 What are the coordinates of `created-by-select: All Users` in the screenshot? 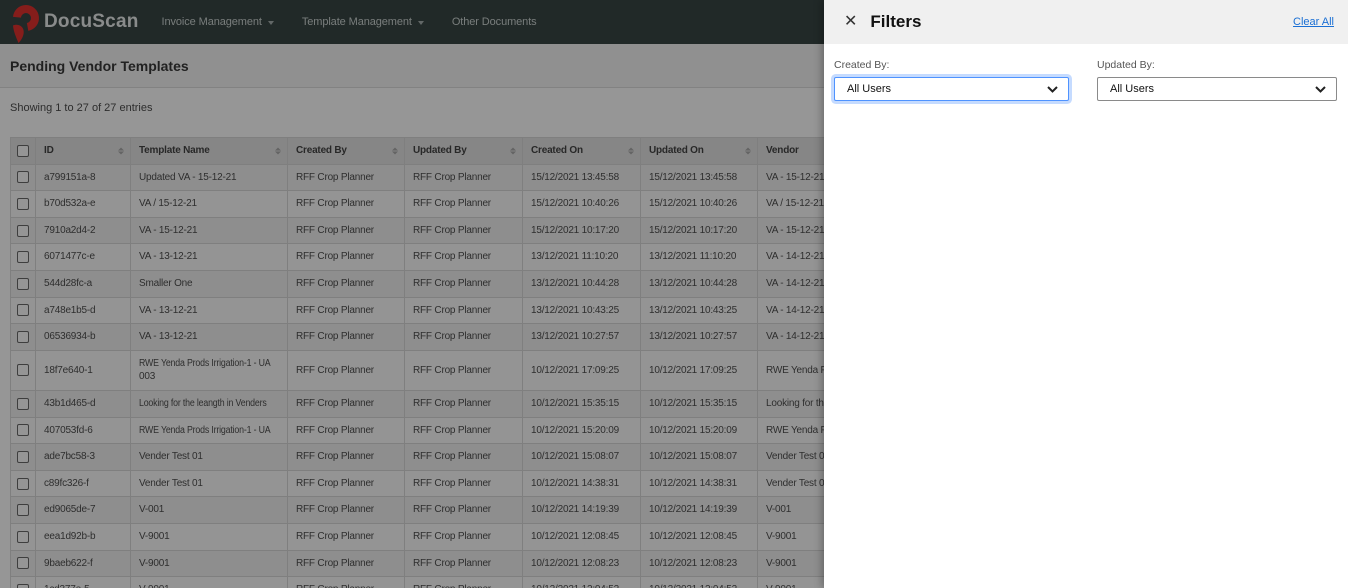 It's located at (951, 89).